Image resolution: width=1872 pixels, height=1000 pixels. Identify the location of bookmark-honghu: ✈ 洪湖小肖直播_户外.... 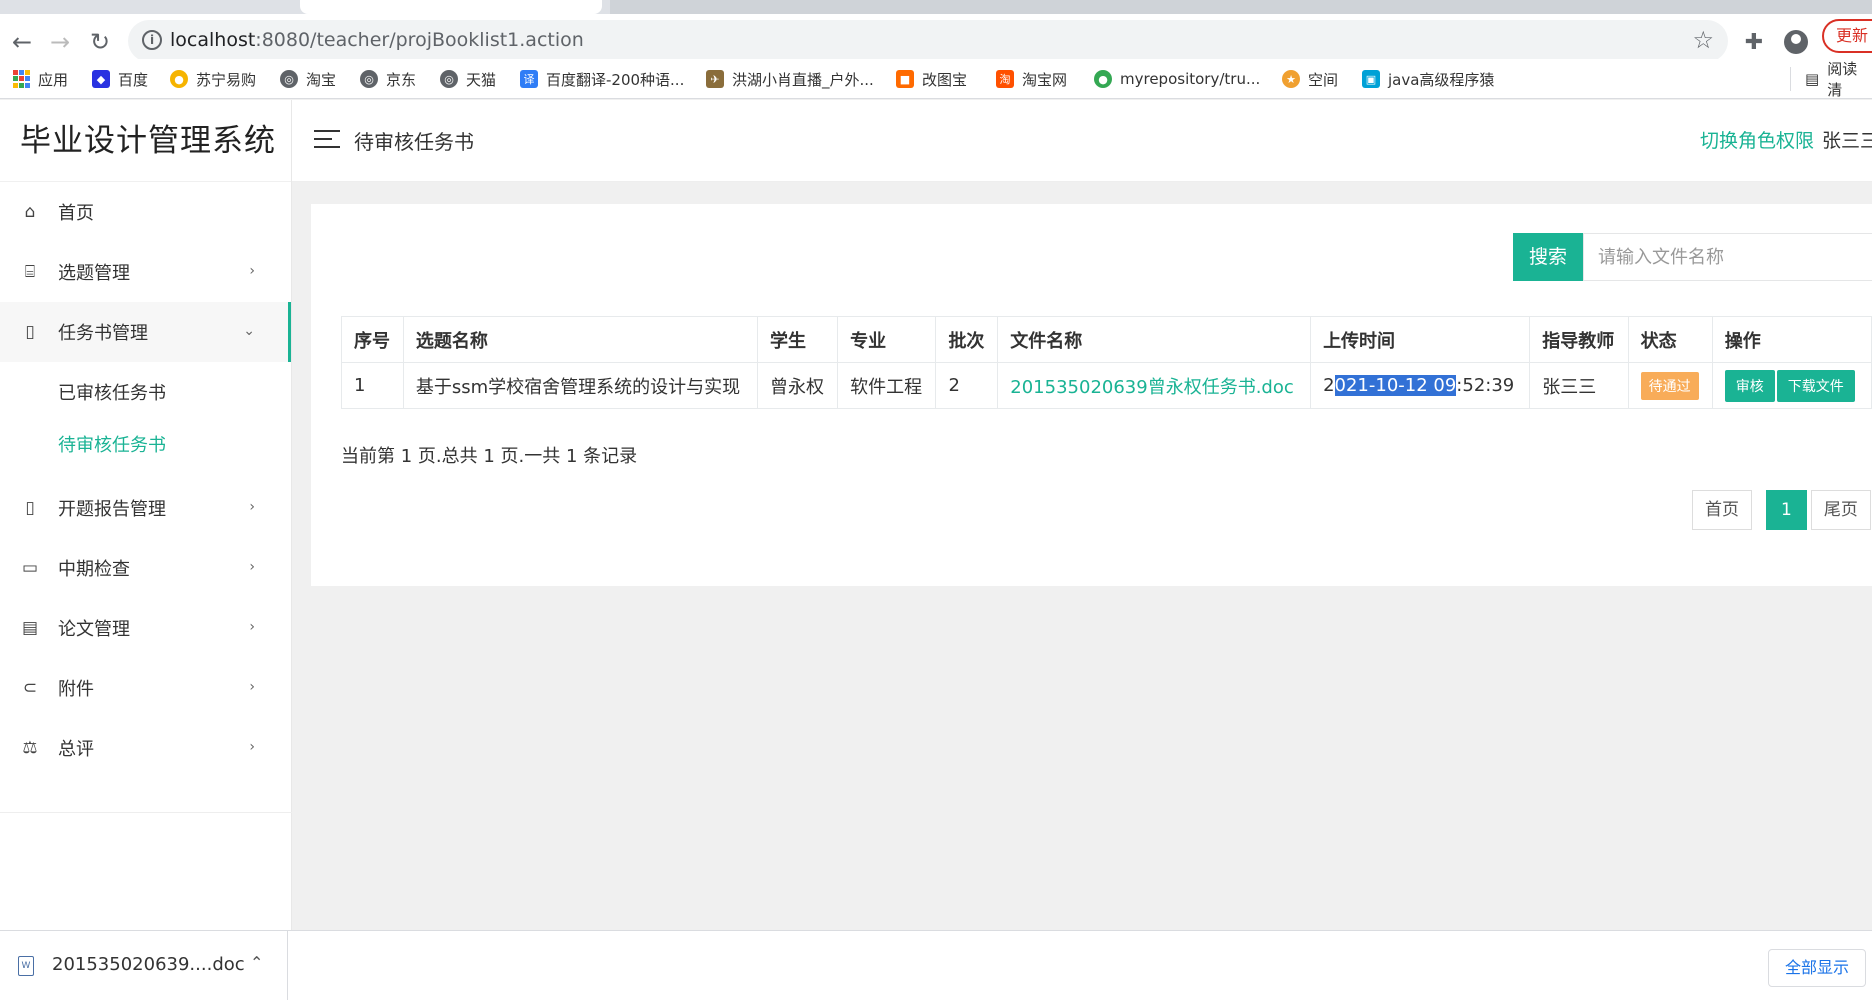
(790, 79).